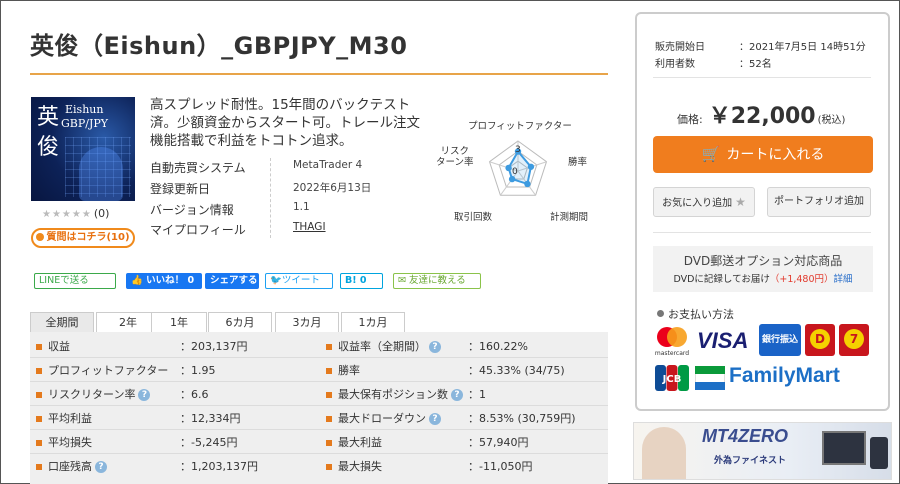 Image resolution: width=900 pixels, height=484 pixels. What do you see at coordinates (745, 436) in the screenshot?
I see `banner-title: MT4ZERO` at bounding box center [745, 436].